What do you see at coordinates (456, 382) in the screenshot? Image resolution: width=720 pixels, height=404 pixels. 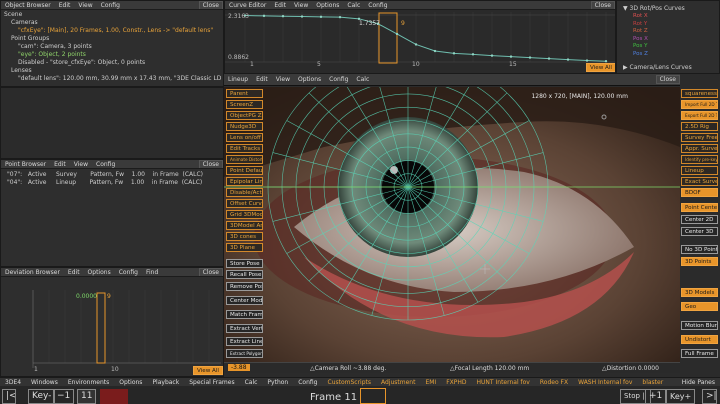 I see `menu-fxphd: FXPHD` at bounding box center [456, 382].